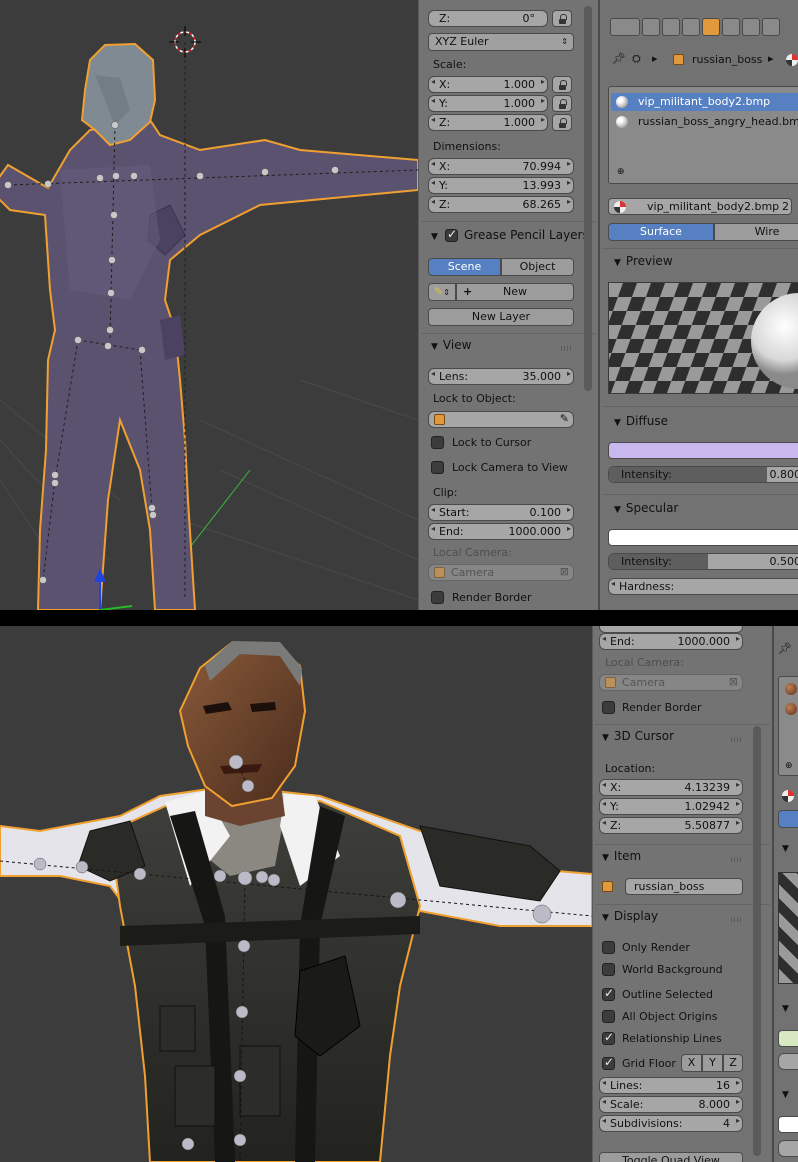 The width and height of the screenshot is (798, 1162). I want to click on wire-tab: Wire, so click(756, 232).